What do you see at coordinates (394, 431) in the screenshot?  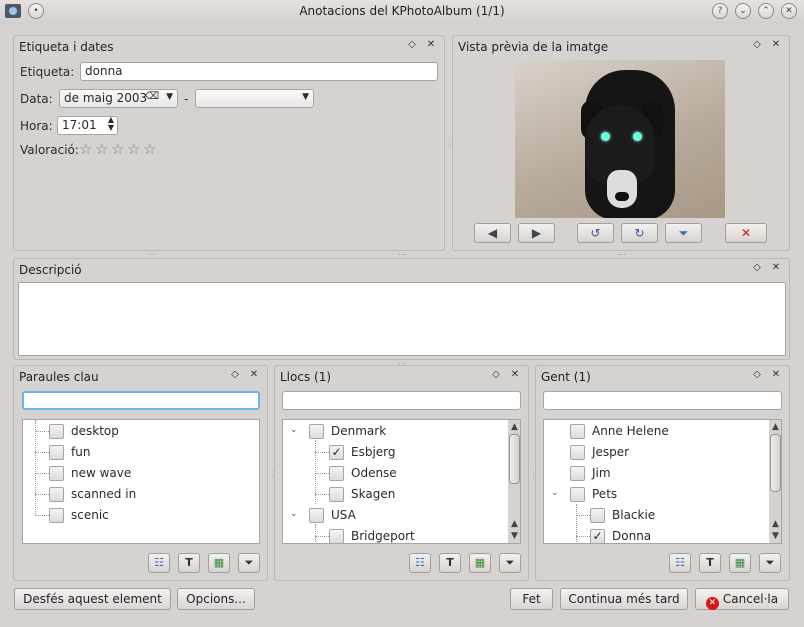 I see `tree-item: ⌄ Denmark` at bounding box center [394, 431].